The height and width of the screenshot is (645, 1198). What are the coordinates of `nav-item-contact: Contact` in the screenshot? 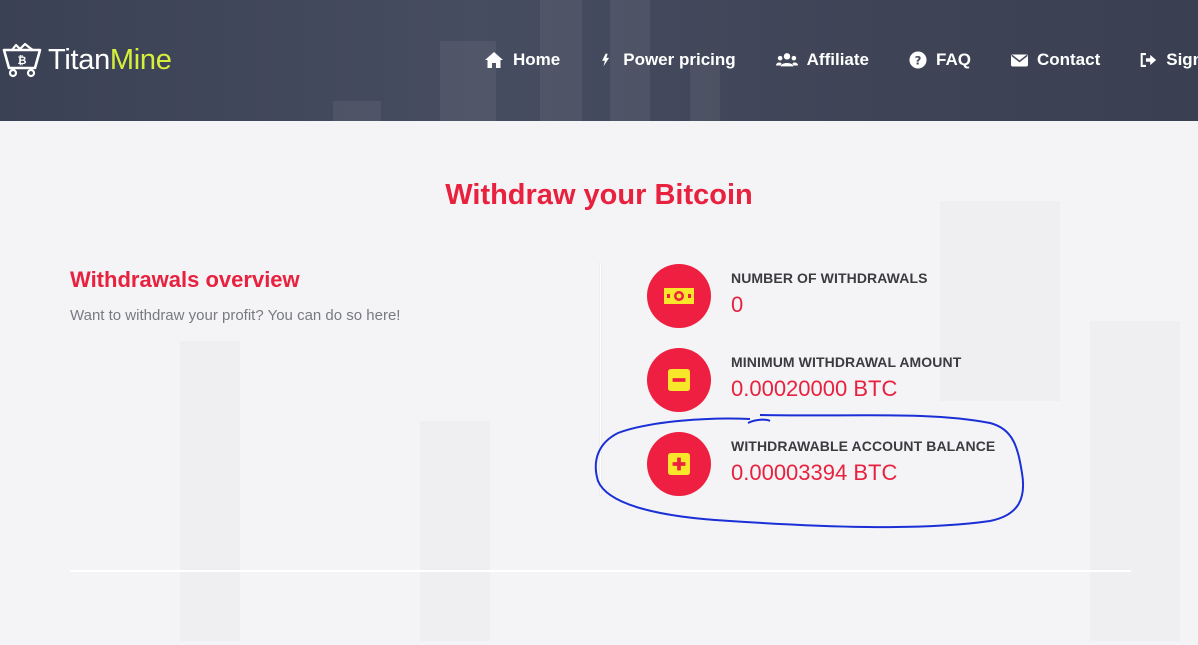 It's located at (1055, 60).